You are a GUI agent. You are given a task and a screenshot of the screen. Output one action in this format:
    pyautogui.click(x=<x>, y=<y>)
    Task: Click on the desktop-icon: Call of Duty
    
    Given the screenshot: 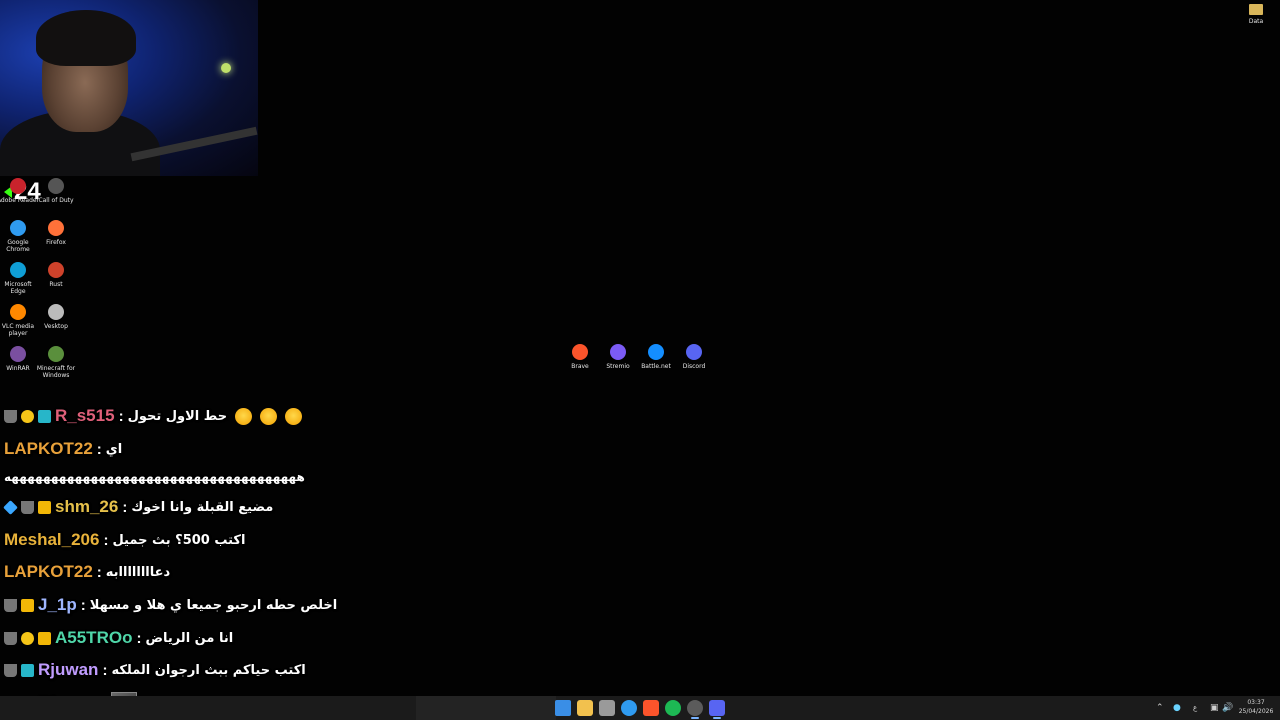 What is the action you would take?
    pyautogui.click(x=56, y=191)
    